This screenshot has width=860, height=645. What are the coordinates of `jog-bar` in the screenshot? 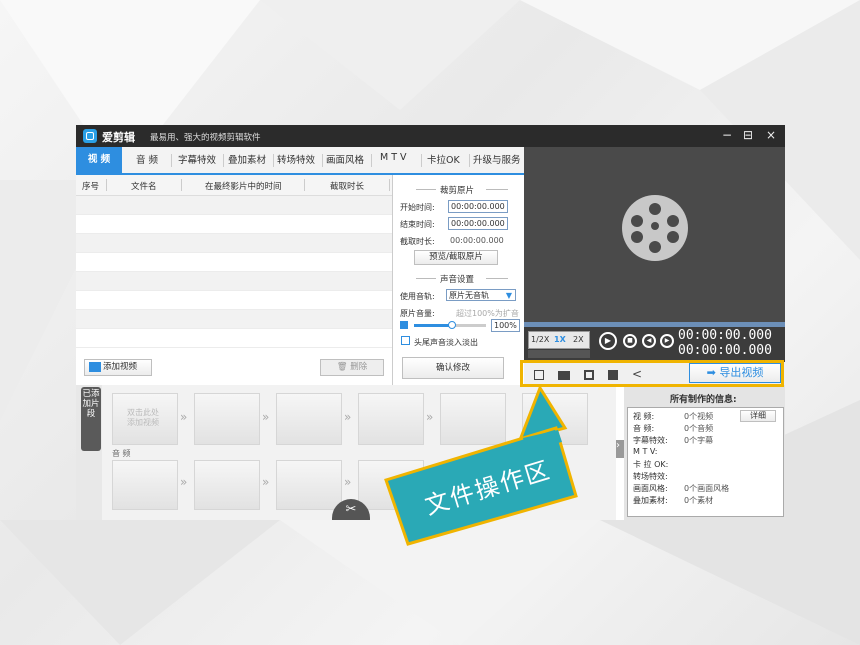 It's located at (559, 354).